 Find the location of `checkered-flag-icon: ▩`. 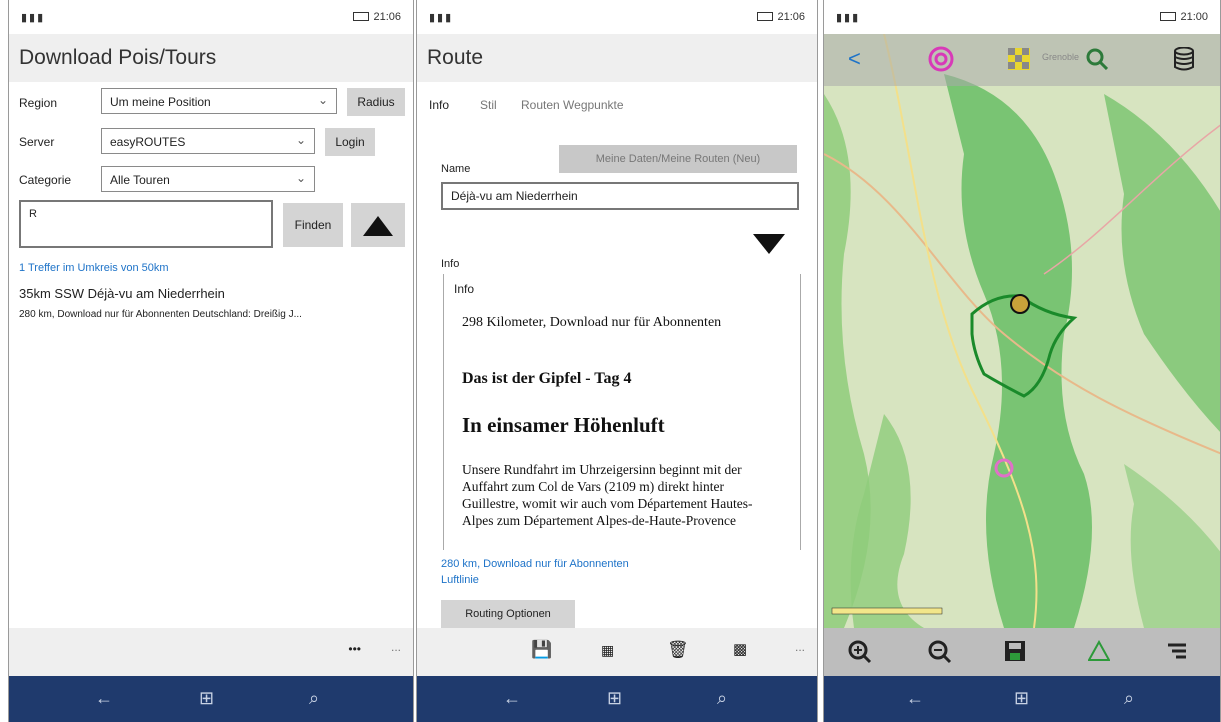

checkered-flag-icon: ▩ is located at coordinates (740, 649).